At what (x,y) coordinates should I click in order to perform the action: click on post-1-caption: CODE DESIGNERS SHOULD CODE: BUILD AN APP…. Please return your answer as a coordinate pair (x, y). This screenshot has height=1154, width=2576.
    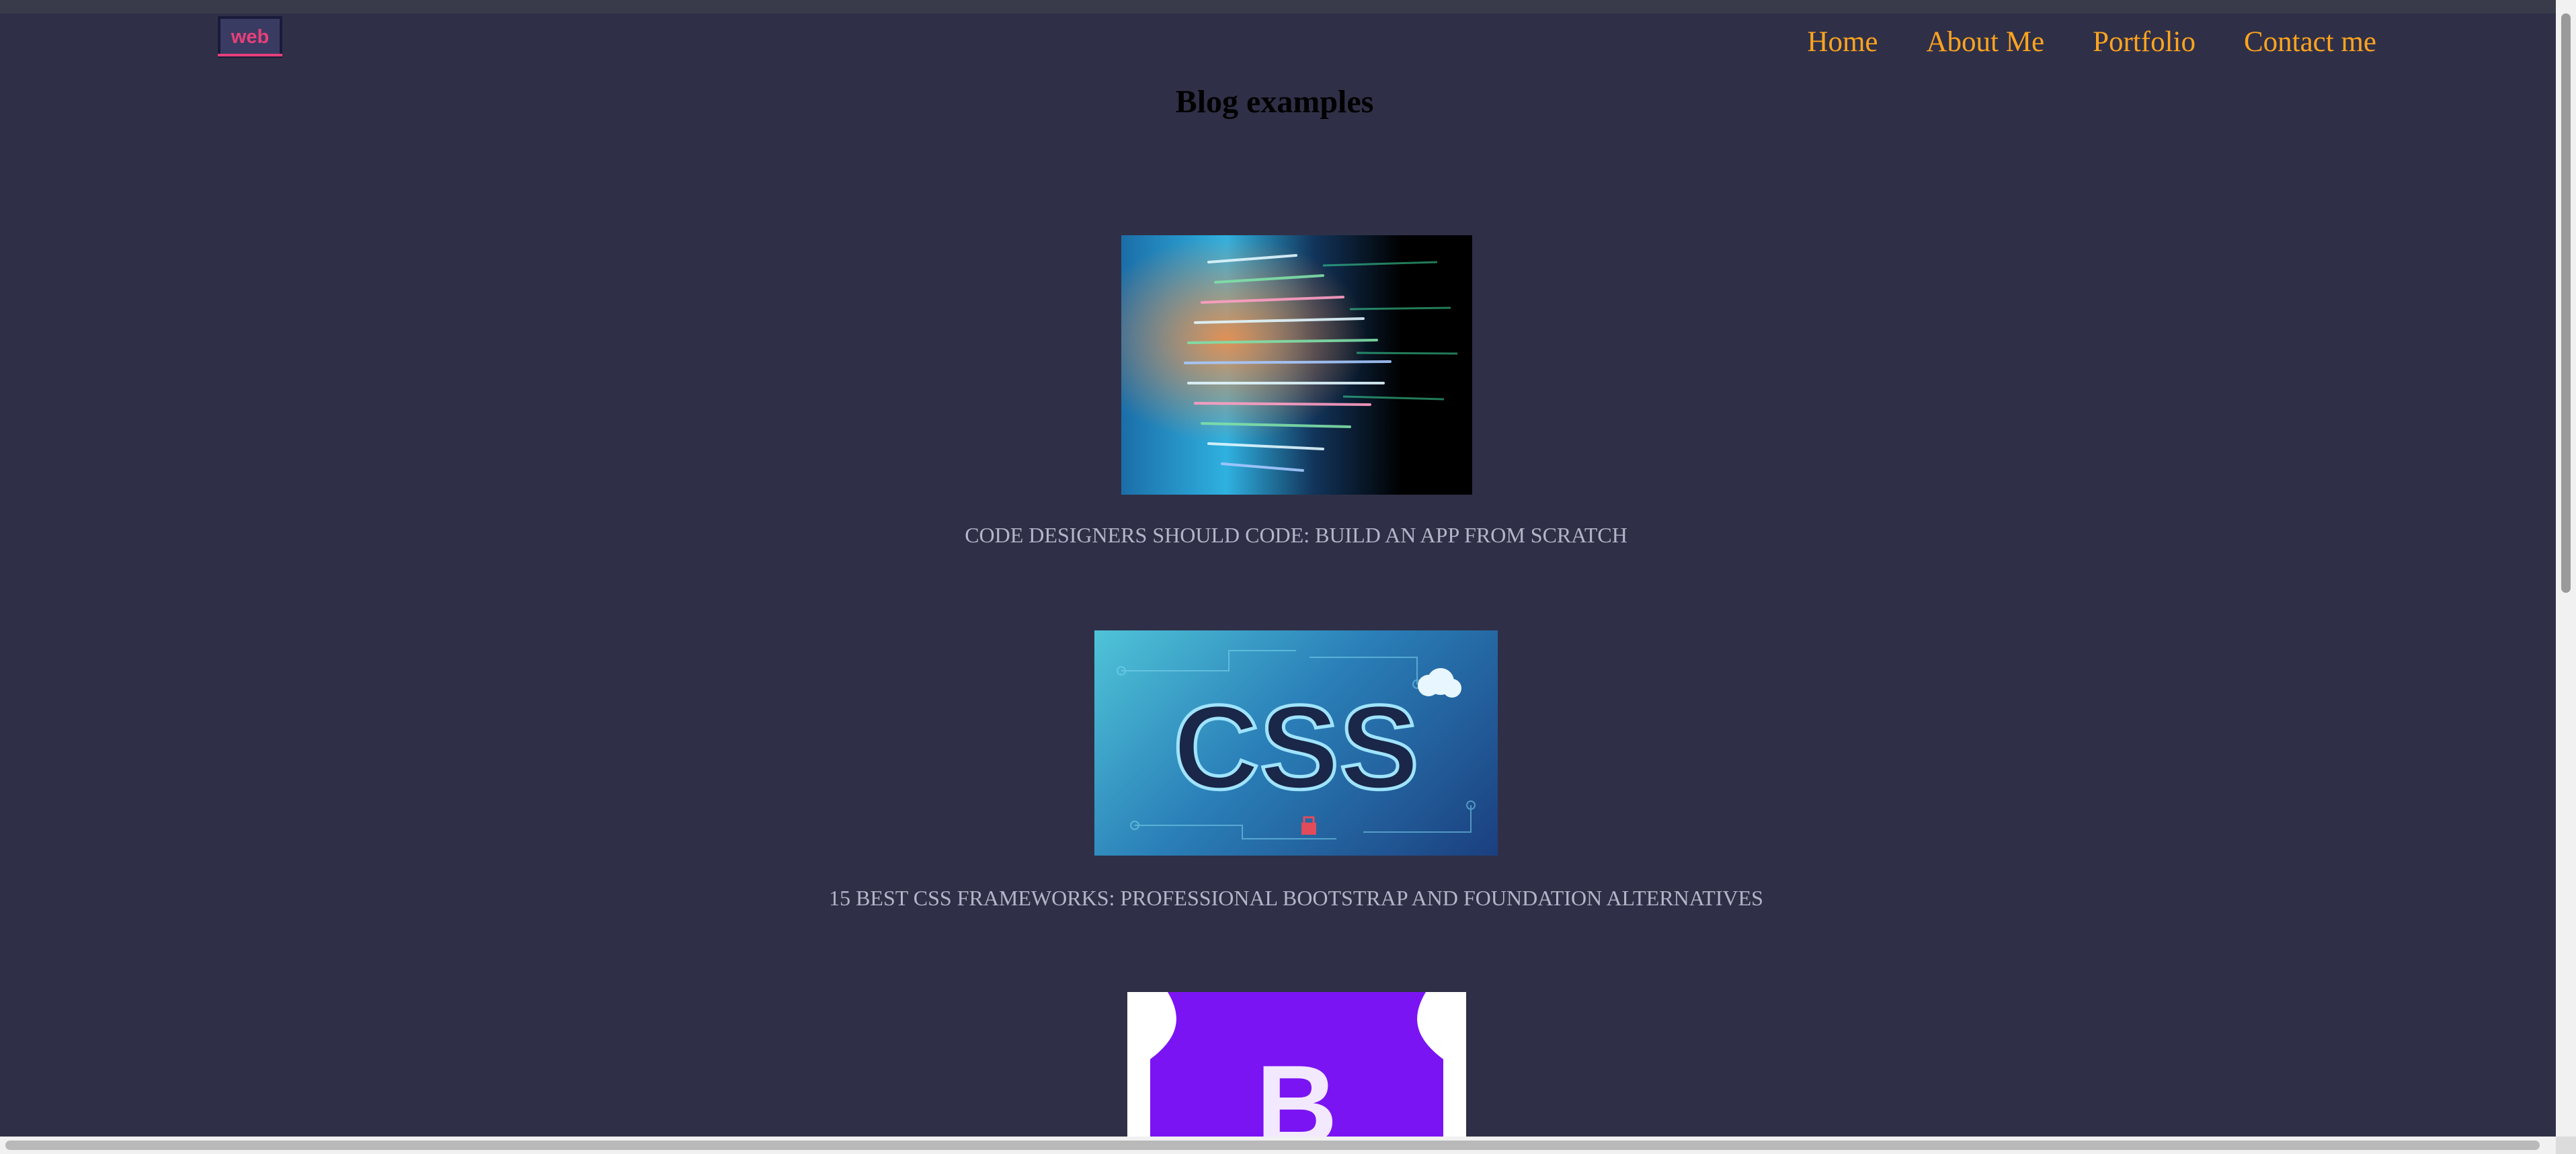
    Looking at the image, I should click on (1288, 535).